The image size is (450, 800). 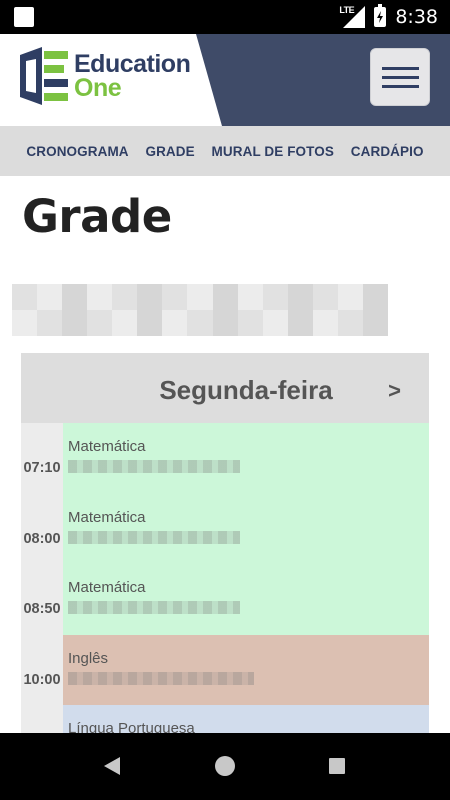 What do you see at coordinates (169, 151) in the screenshot?
I see `nav-item-grade: GRADE` at bounding box center [169, 151].